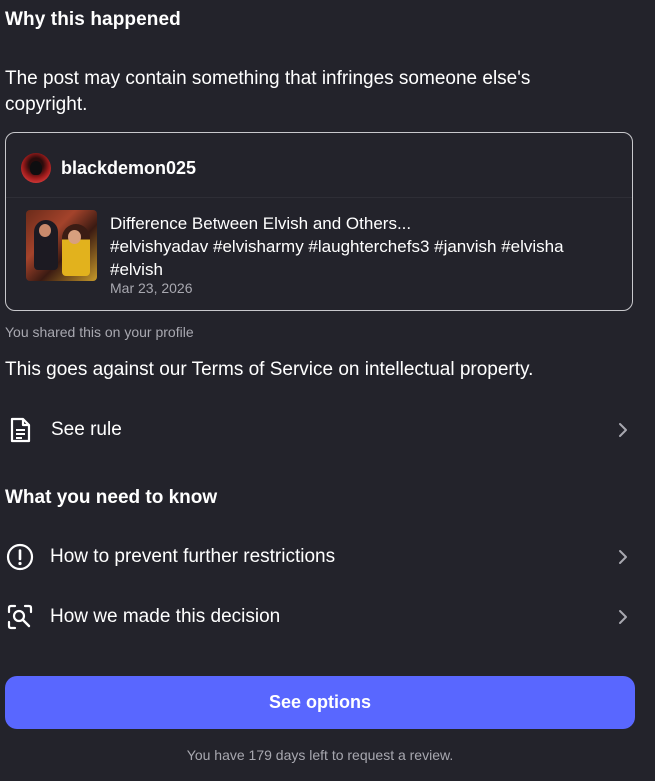 Image resolution: width=655 pixels, height=781 pixels. Describe the element at coordinates (151, 288) in the screenshot. I see `post-date: Mar 23, 2026` at that location.